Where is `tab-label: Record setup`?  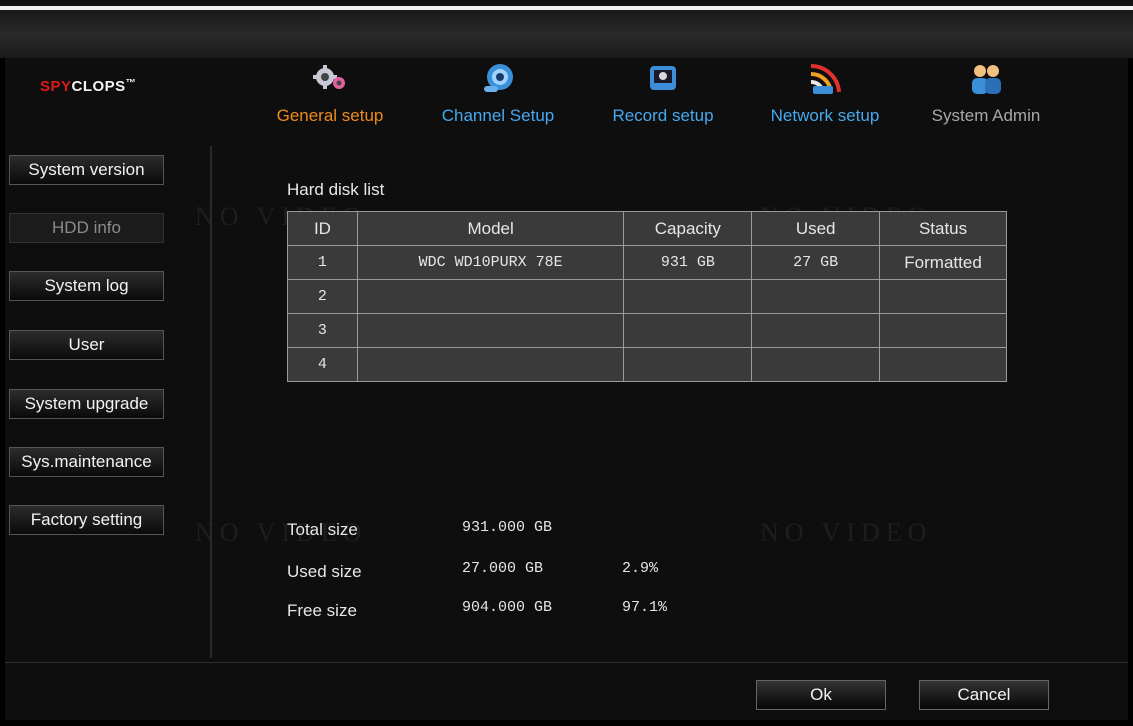 tab-label: Record setup is located at coordinates (663, 115).